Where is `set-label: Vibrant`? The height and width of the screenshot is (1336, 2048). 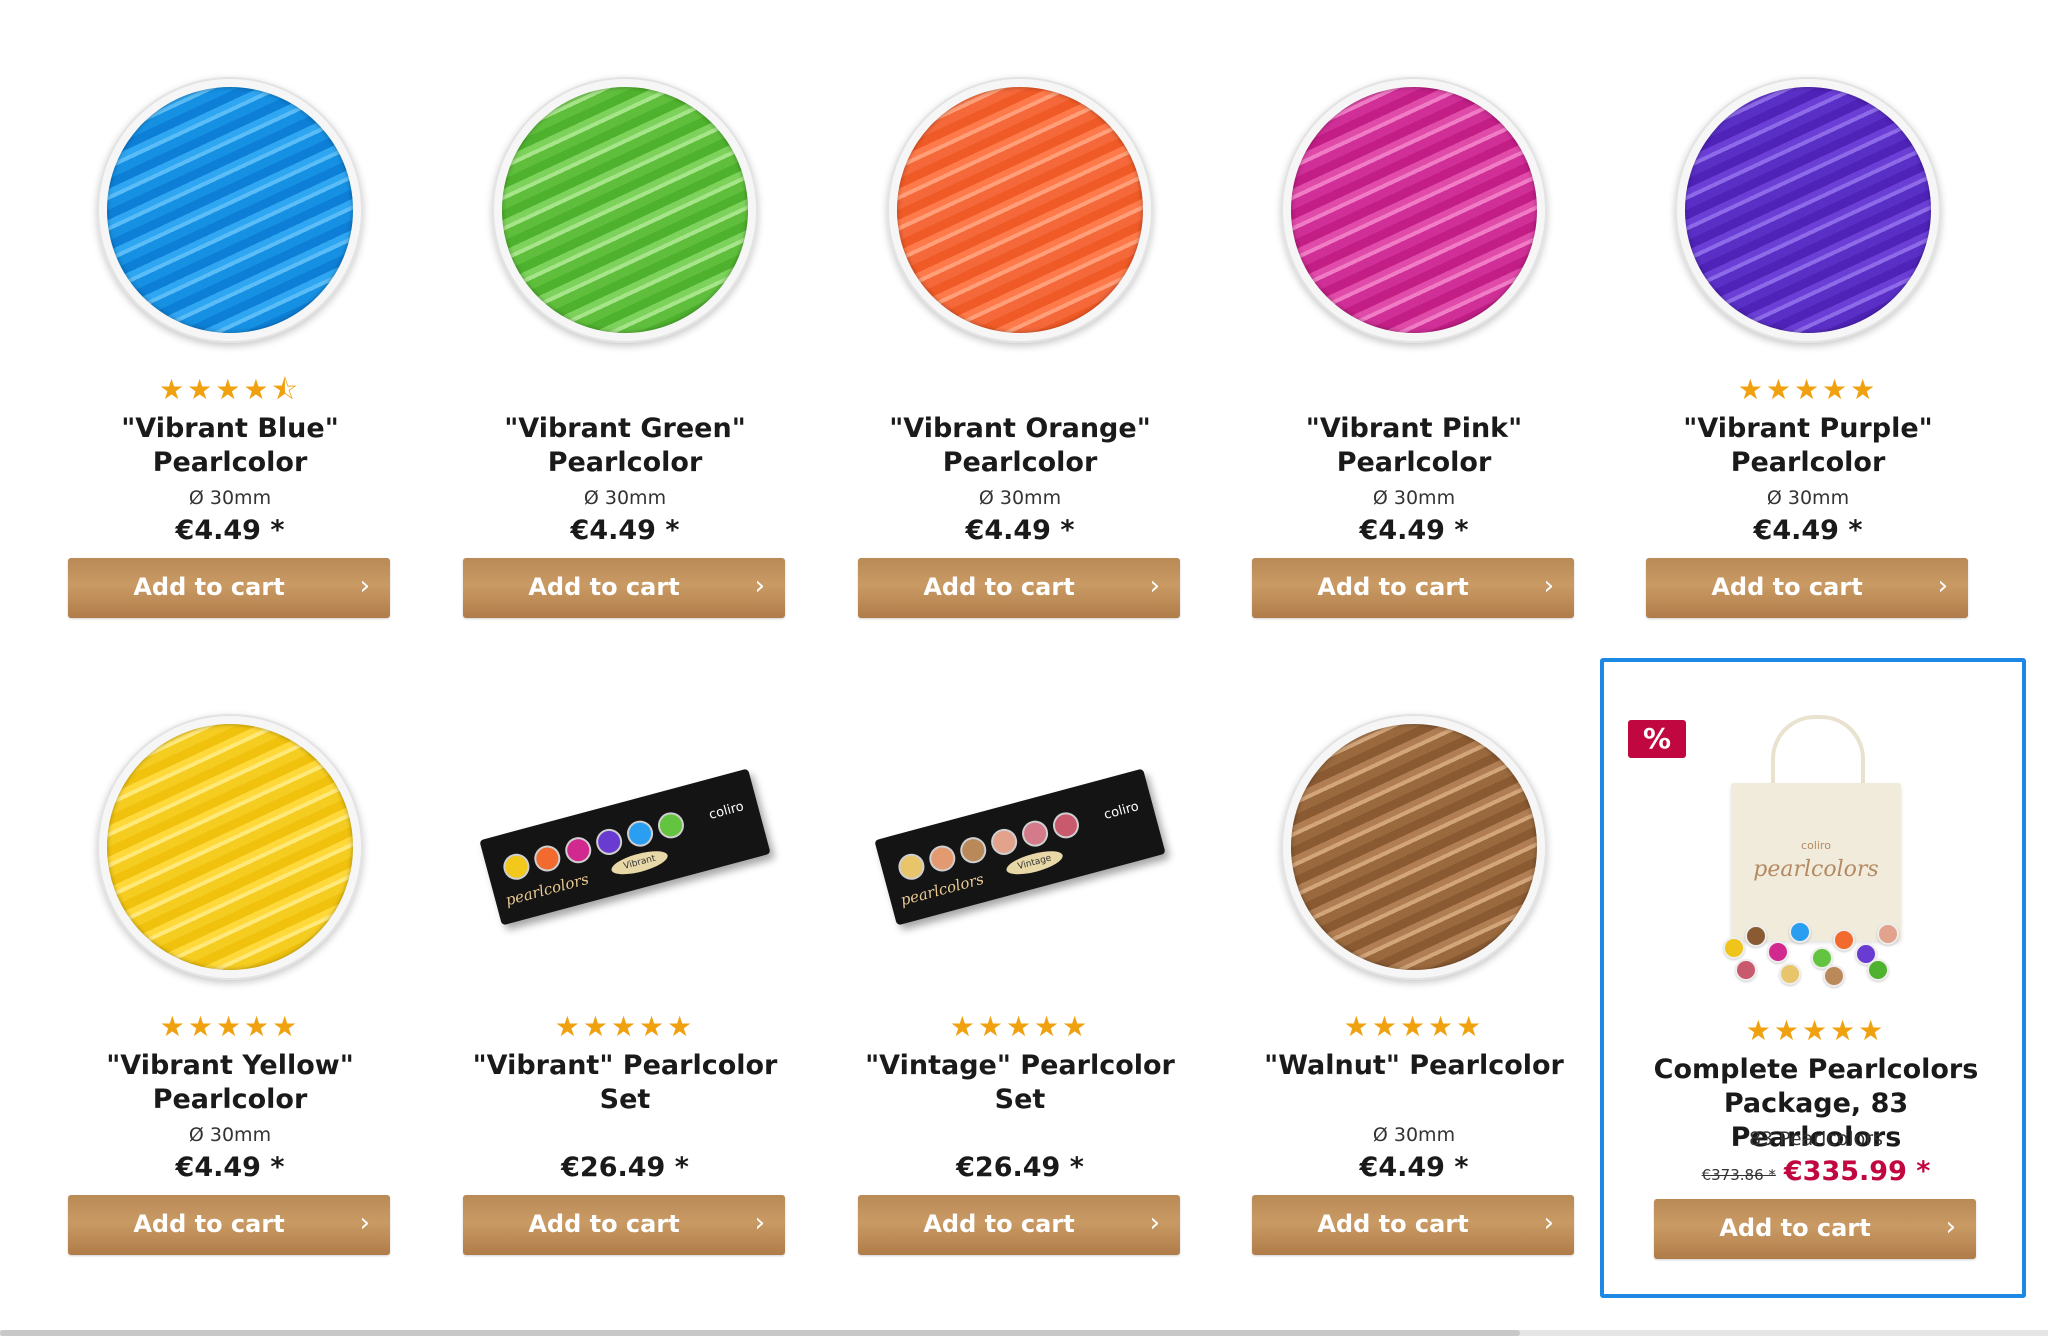
set-label: Vibrant is located at coordinates (639, 862).